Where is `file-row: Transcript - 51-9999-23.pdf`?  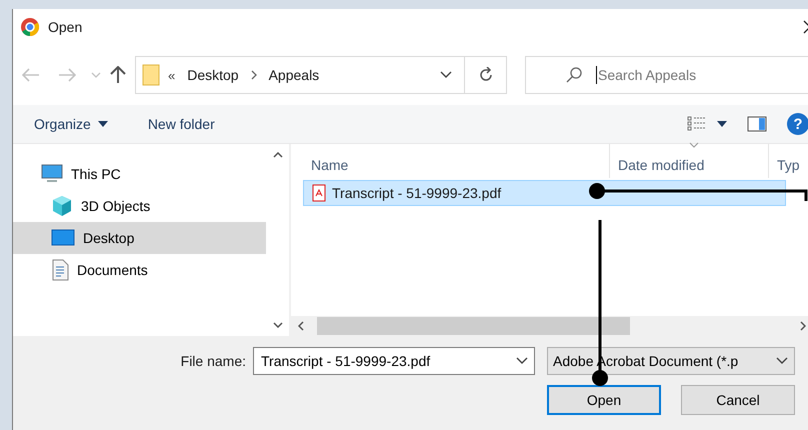 file-row: Transcript - 51-9999-23.pdf is located at coordinates (544, 193).